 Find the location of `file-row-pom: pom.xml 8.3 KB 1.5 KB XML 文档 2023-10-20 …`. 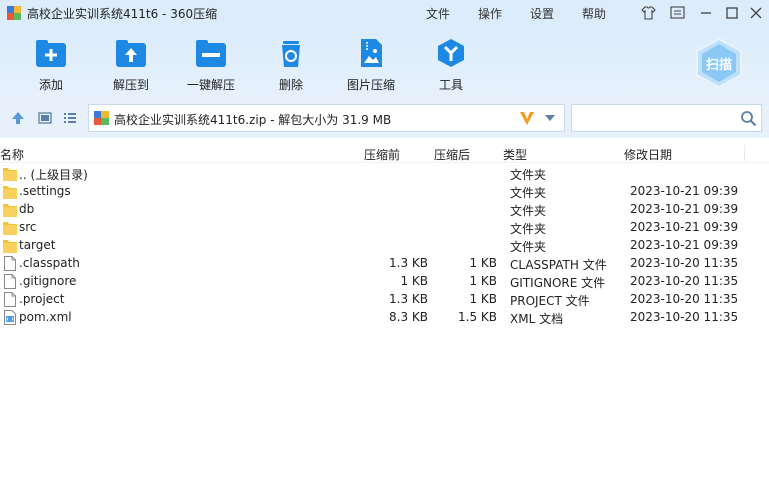

file-row-pom: pom.xml 8.3 KB 1.5 KB XML 文档 2023-10-20 … is located at coordinates (384, 318).